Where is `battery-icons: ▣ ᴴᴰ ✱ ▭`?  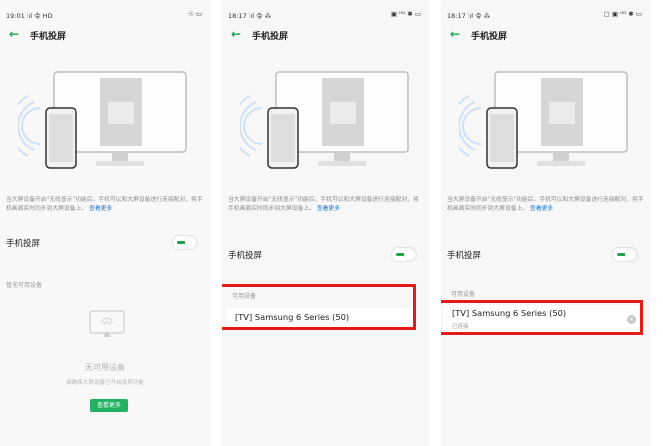 battery-icons: ▣ ᴴᴰ ✱ ▭ is located at coordinates (405, 14).